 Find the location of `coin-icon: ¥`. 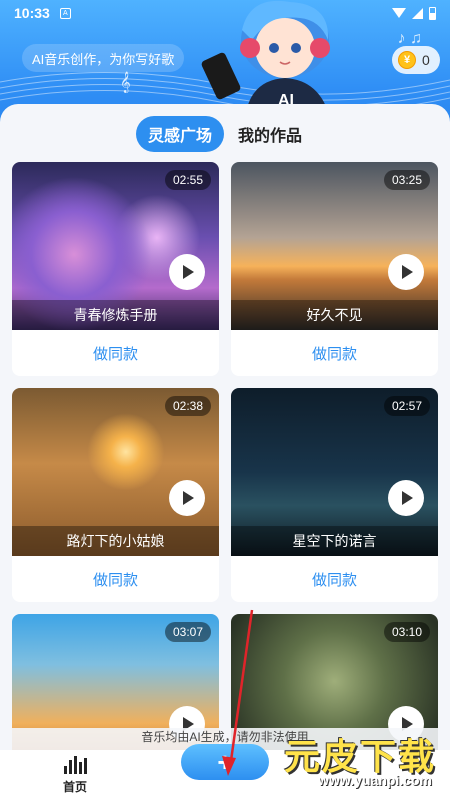

coin-icon: ¥ is located at coordinates (407, 60).